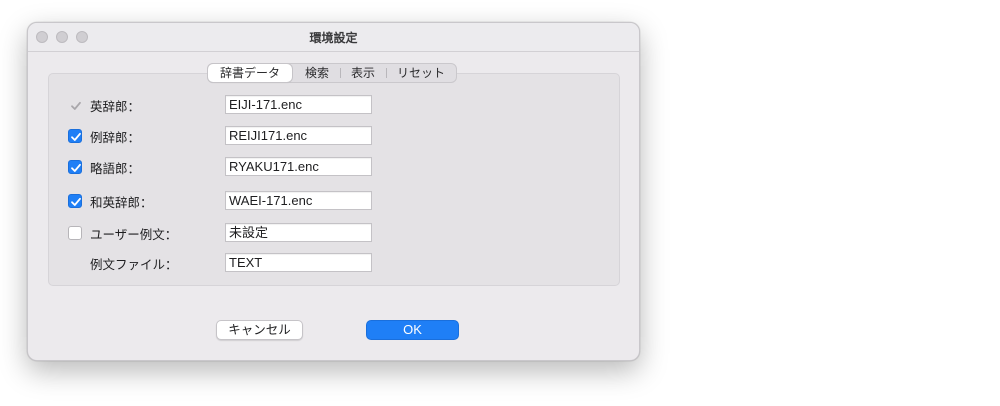 This screenshot has height=406, width=1000. Describe the element at coordinates (219, 232) in the screenshot. I see `user-examples-row: ユーザー例文： 未設定` at that location.